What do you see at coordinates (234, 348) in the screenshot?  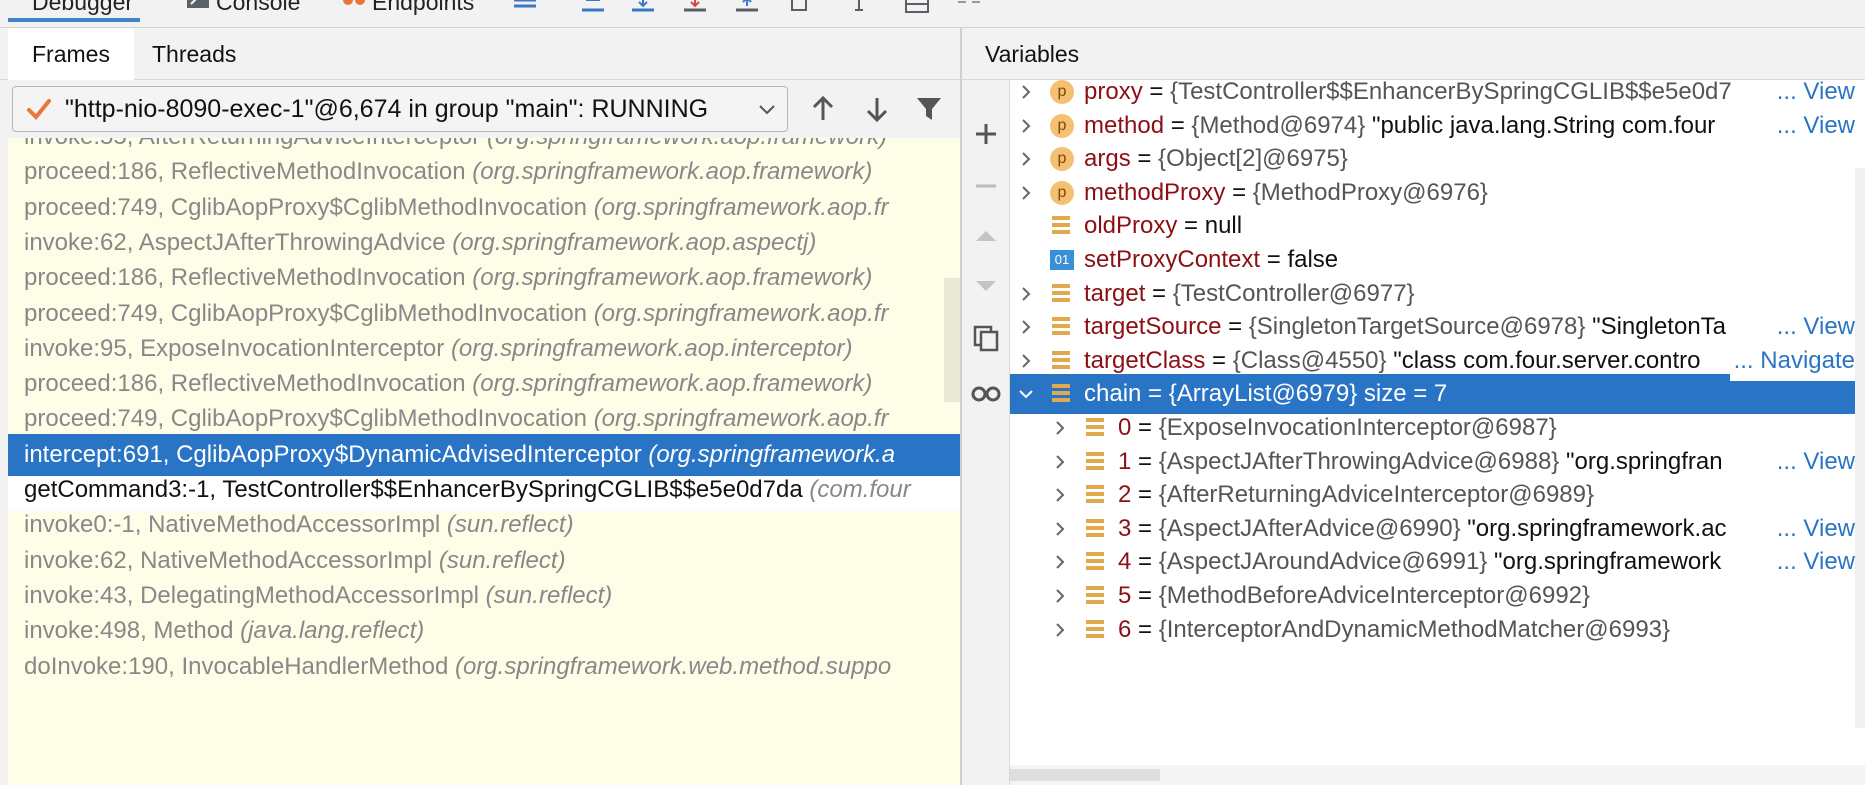 I see `frame-method: invoke:95, ExposeInvocationInterceptor` at bounding box center [234, 348].